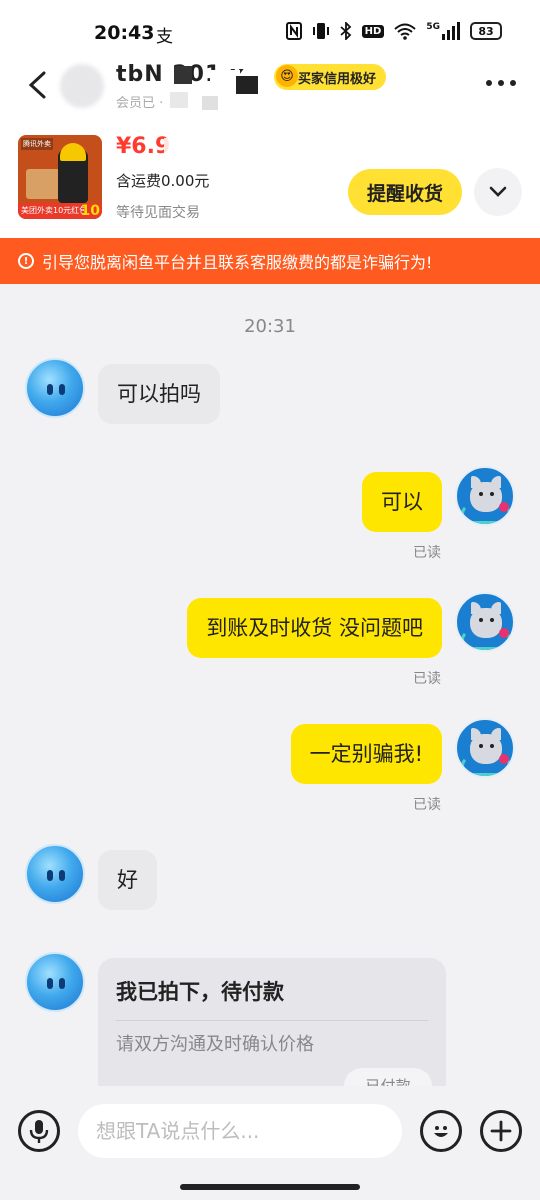  What do you see at coordinates (402, 502) in the screenshot?
I see `message-bubble-outgoing: 可以` at bounding box center [402, 502].